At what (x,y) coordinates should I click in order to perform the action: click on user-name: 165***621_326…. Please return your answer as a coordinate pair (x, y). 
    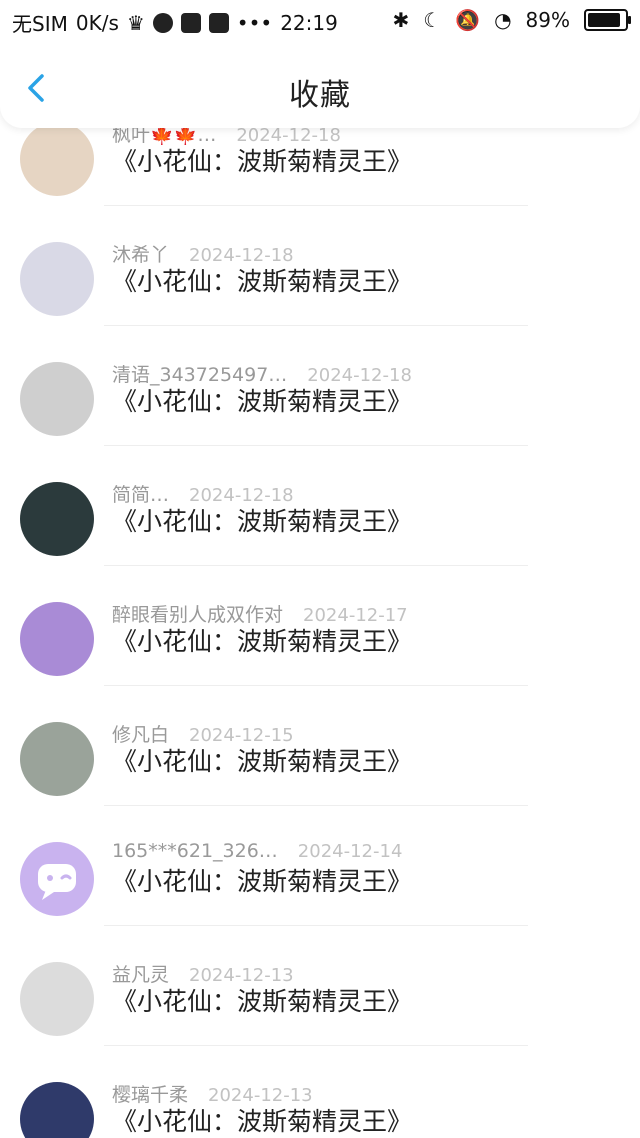
    Looking at the image, I should click on (195, 851).